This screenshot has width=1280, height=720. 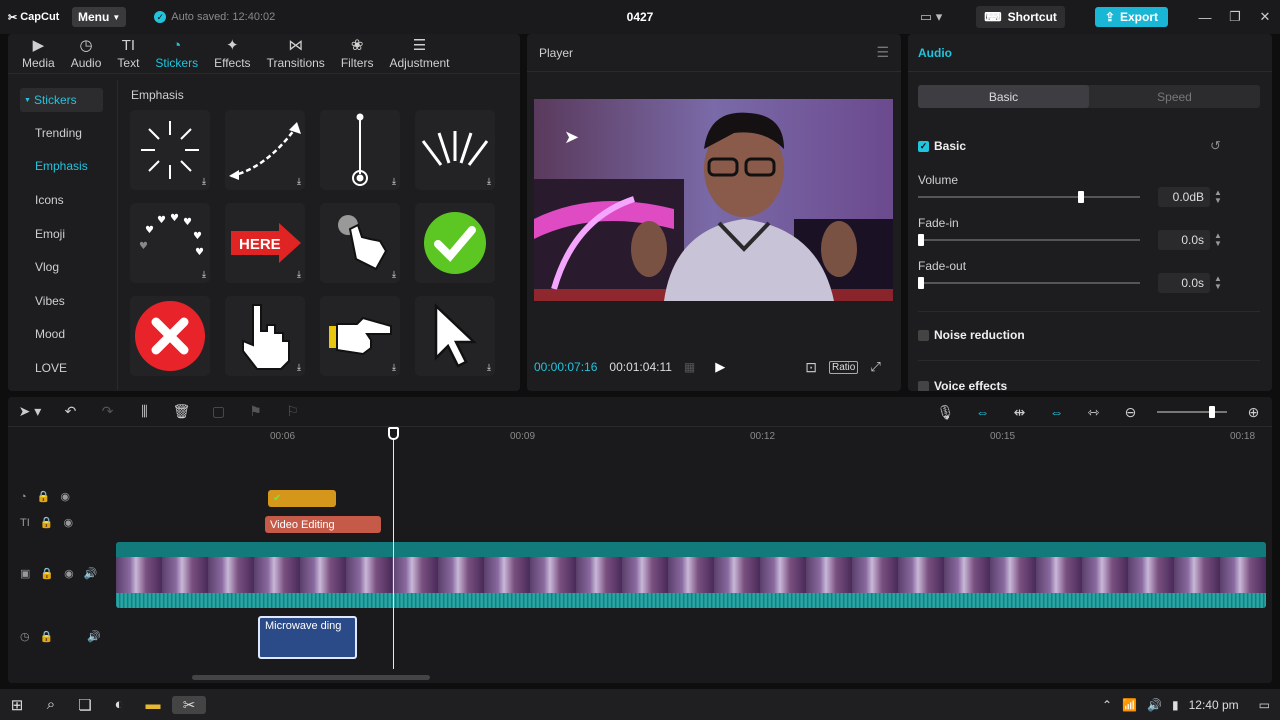 I want to click on hearts-arc-sticker: ♥ ♥ ♥ ♥ ♥ ♥ ♥ ⤓, so click(x=170, y=243).